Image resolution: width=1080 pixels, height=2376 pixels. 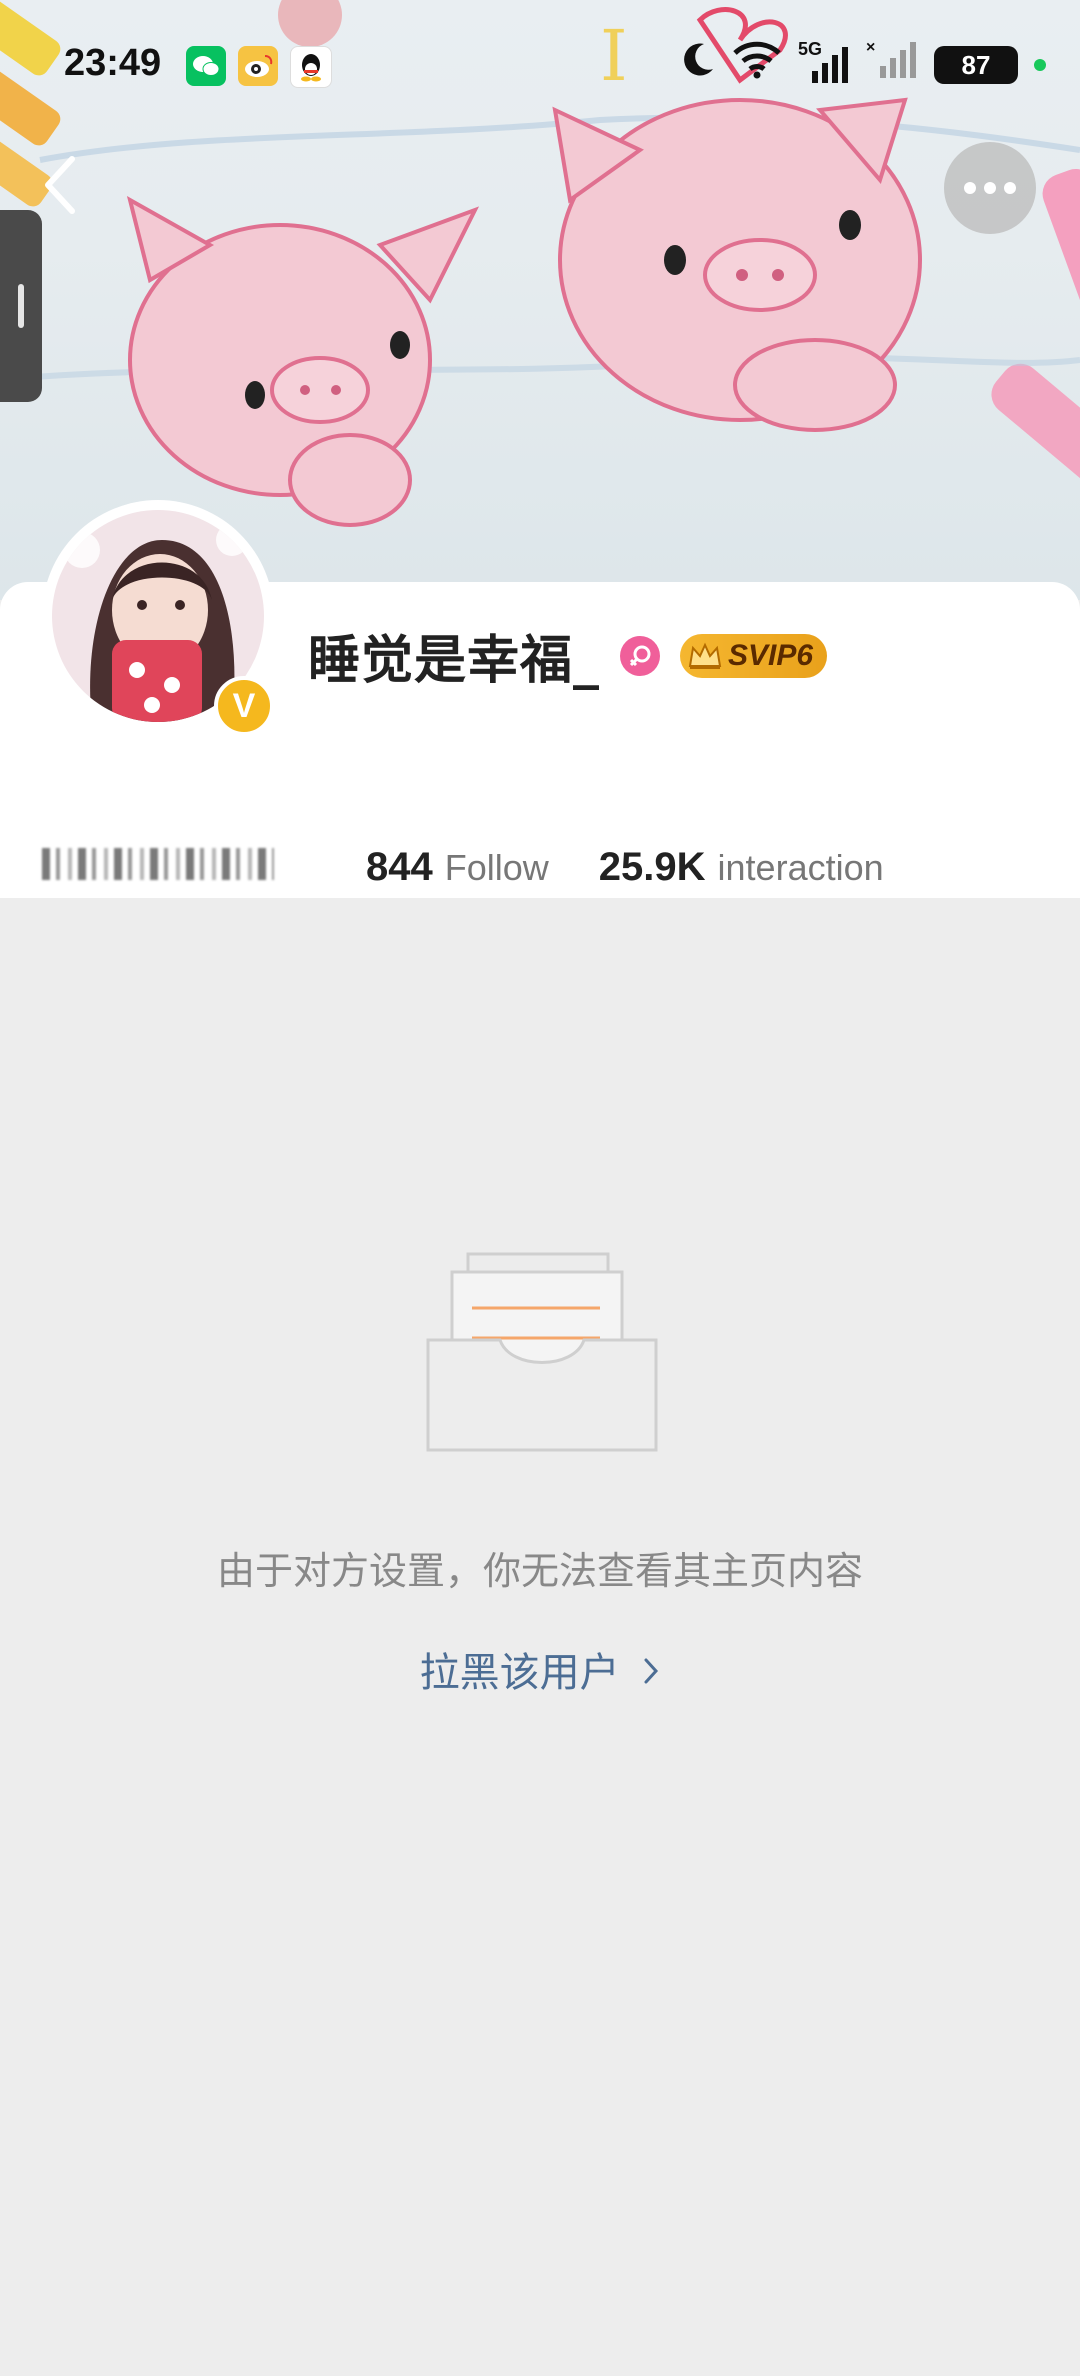 What do you see at coordinates (652, 867) in the screenshot?
I see `interaction-count: 25.9K` at bounding box center [652, 867].